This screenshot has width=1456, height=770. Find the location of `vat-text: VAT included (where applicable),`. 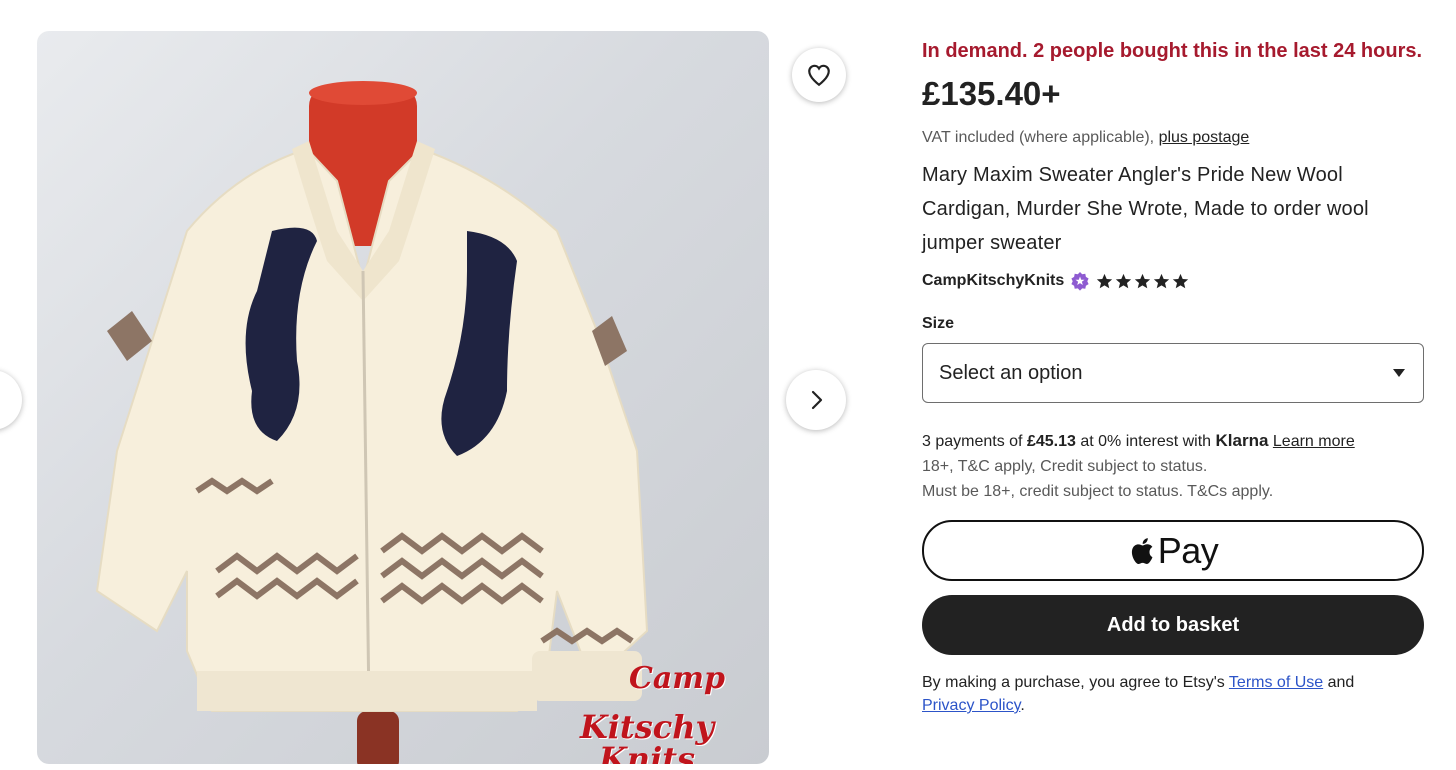

vat-text: VAT included (where applicable), is located at coordinates (1040, 137).